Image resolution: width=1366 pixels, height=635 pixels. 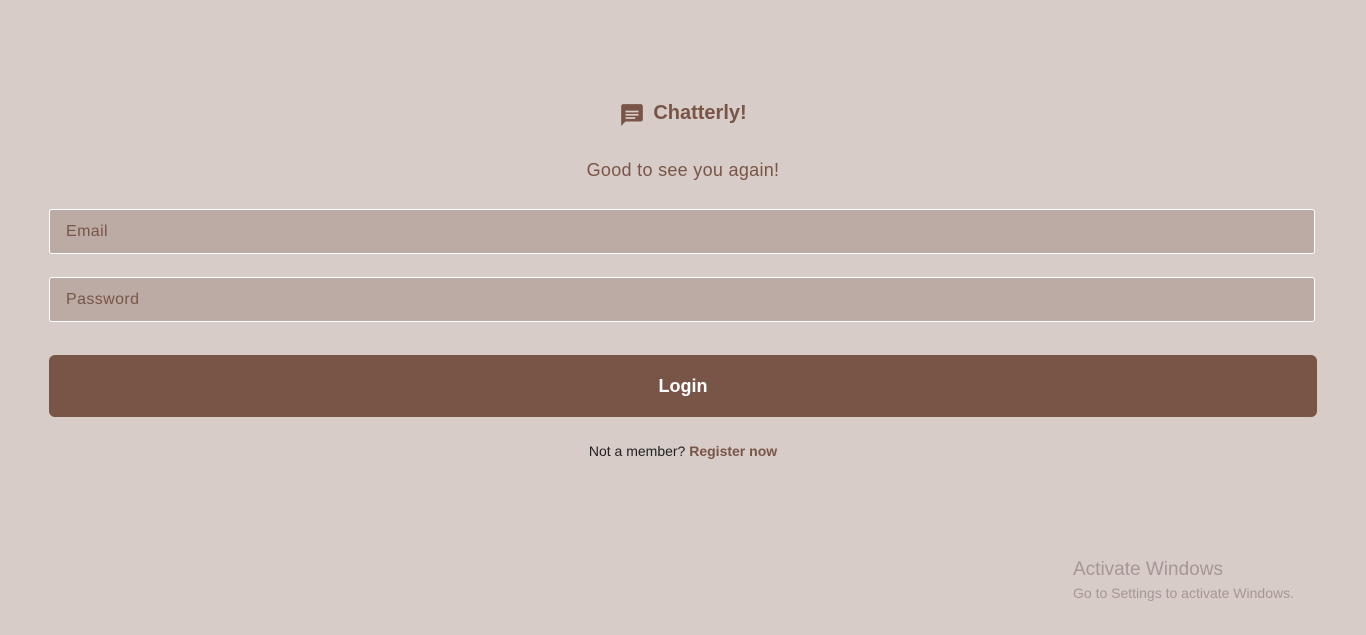 I want to click on welcome-subtitle: Good to see you again!, so click(x=683, y=170).